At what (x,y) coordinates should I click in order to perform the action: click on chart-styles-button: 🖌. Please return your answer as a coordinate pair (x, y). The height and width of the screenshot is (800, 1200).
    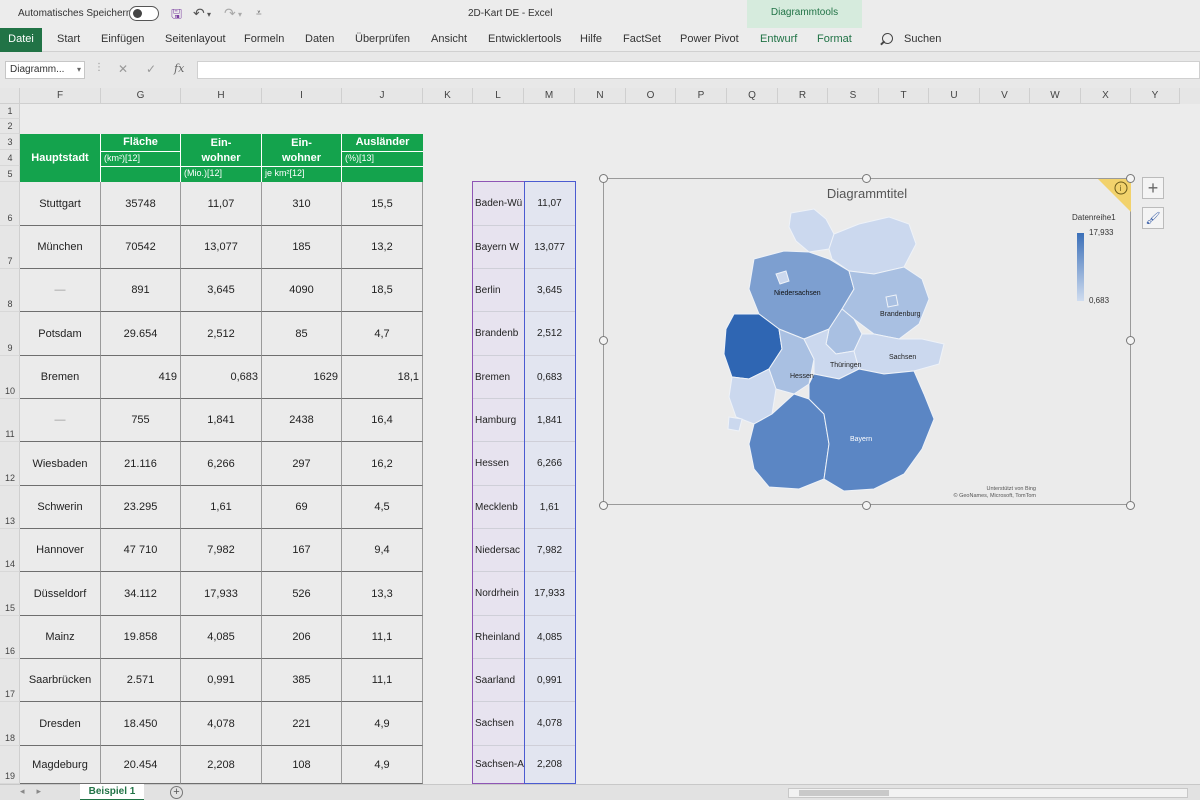
    Looking at the image, I should click on (1153, 218).